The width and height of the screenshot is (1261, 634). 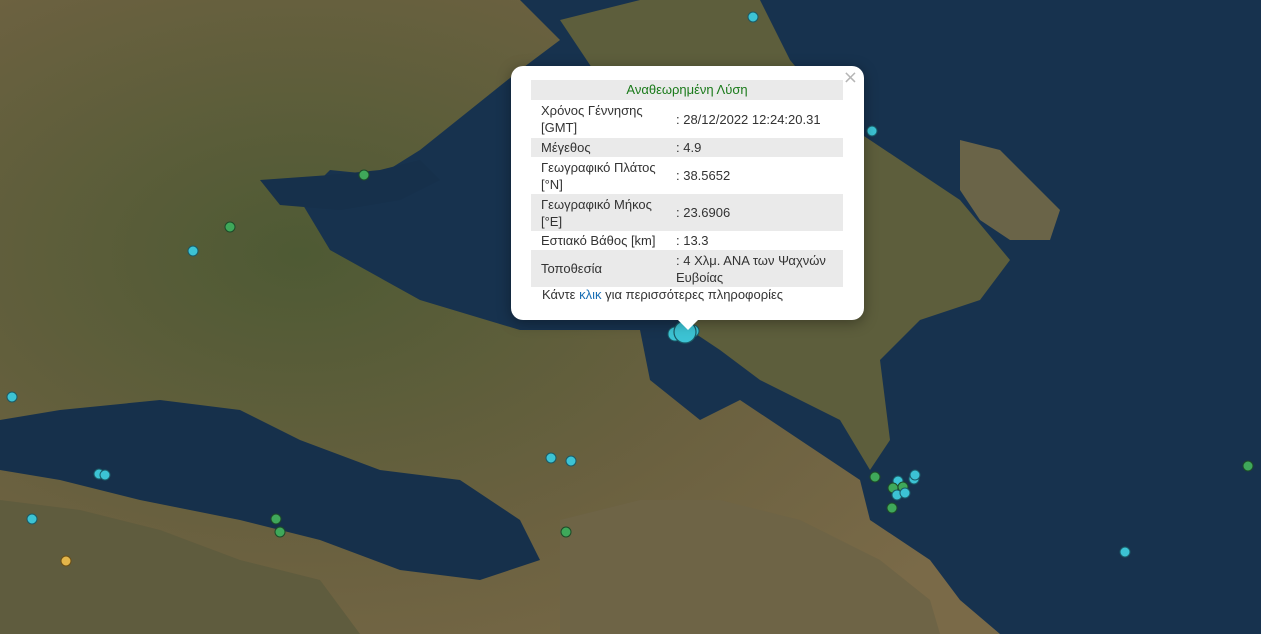 I want to click on info-value: : 4 Χλμ. ΑΝΑ των Ψαχνών Ευβοίας, so click(x=754, y=268).